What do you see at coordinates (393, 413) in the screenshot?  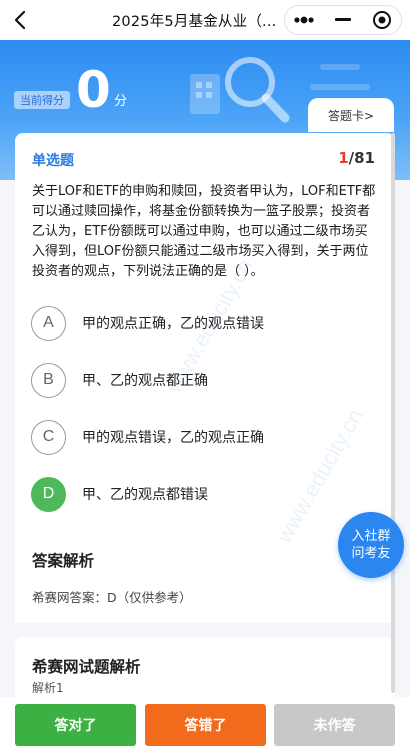 I see `scrollbar` at bounding box center [393, 413].